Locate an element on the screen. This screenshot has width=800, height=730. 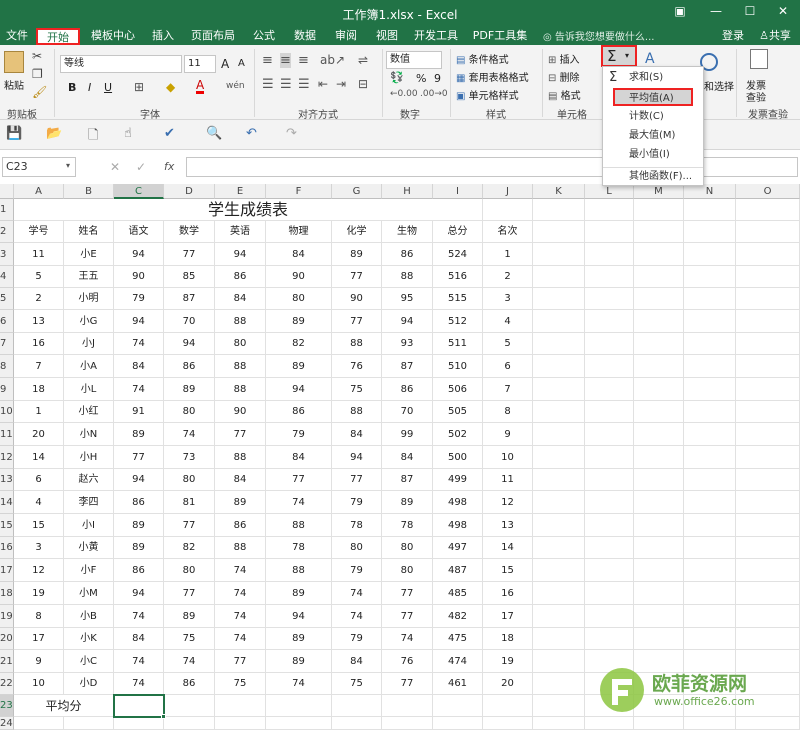
tab-file: 文件 is located at coordinates (17, 36).